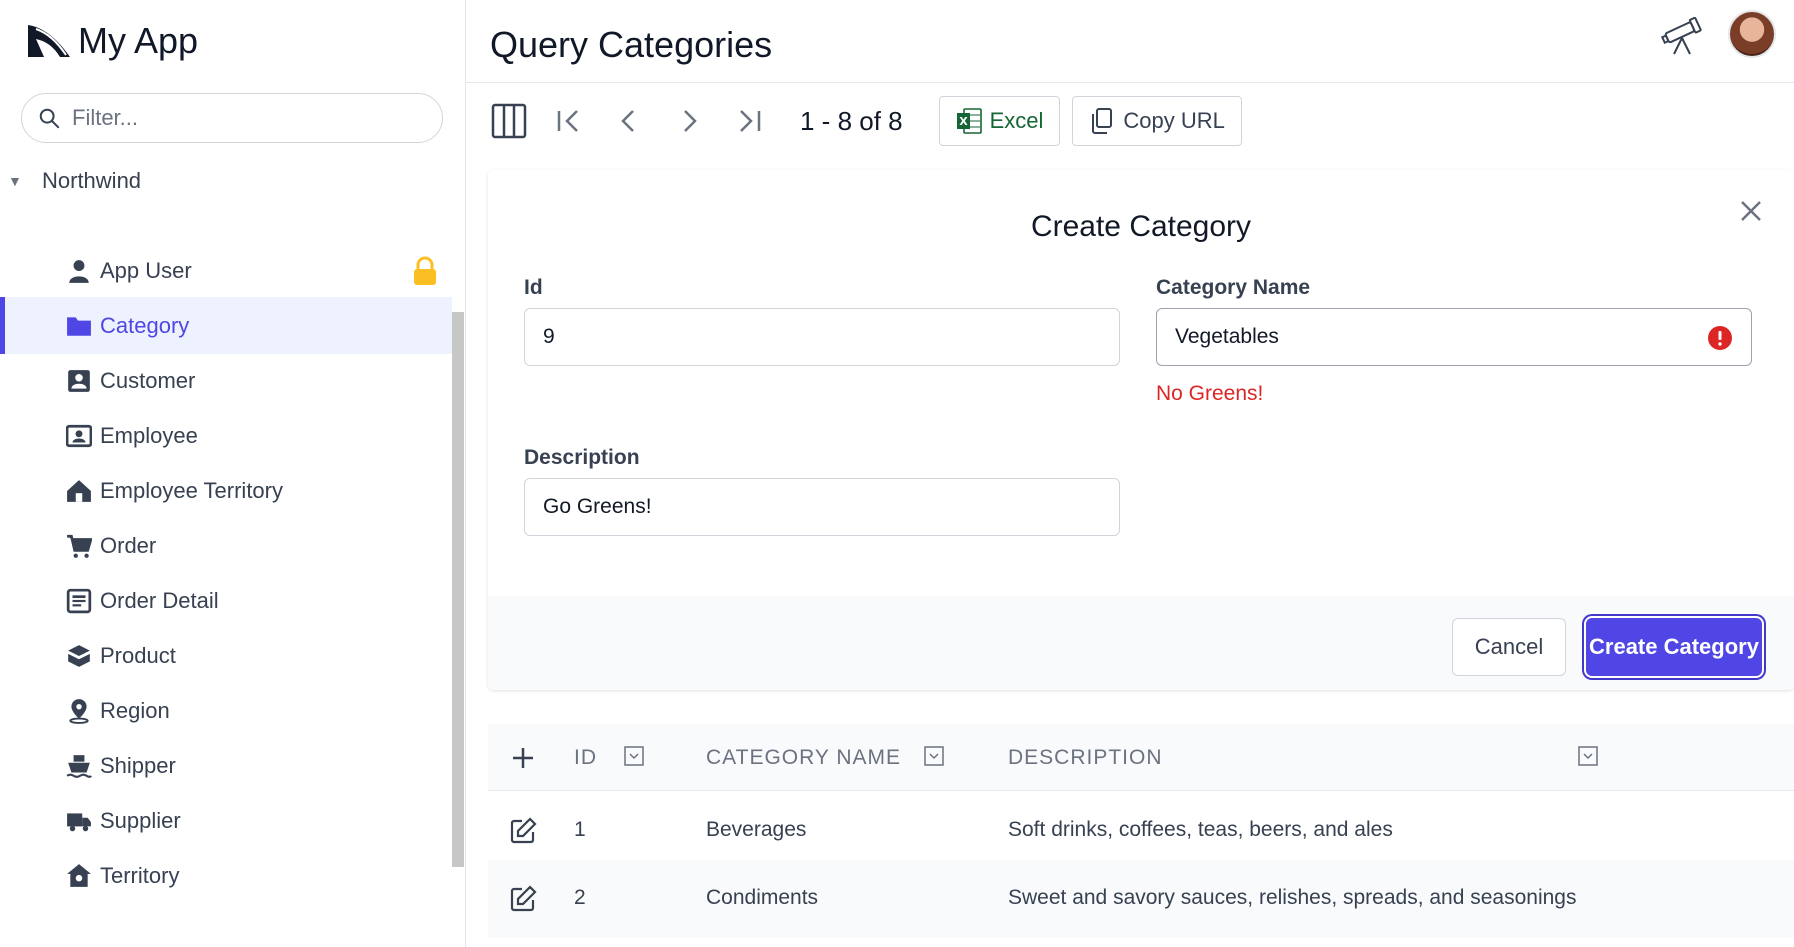  Describe the element at coordinates (822, 507) in the screenshot. I see `description-field: Go Greens!` at that location.